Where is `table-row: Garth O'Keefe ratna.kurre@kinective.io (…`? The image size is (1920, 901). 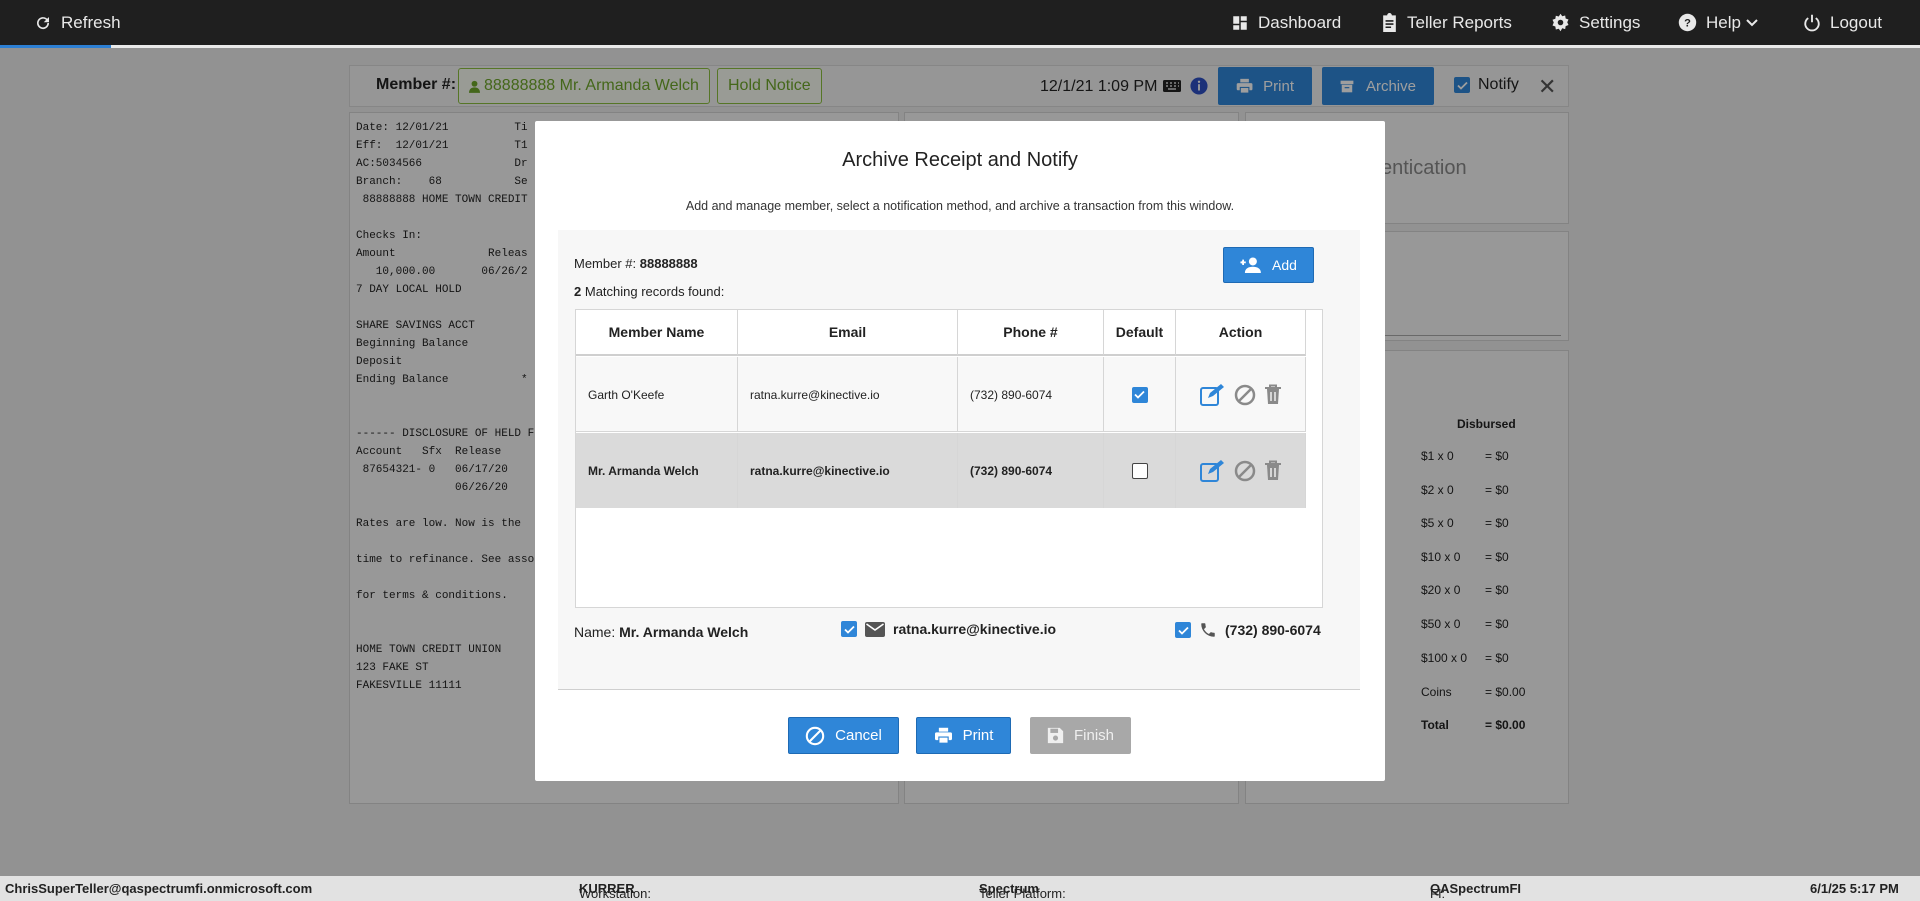 table-row: Garth O'Keefe ratna.kurre@kinective.io (… is located at coordinates (941, 394).